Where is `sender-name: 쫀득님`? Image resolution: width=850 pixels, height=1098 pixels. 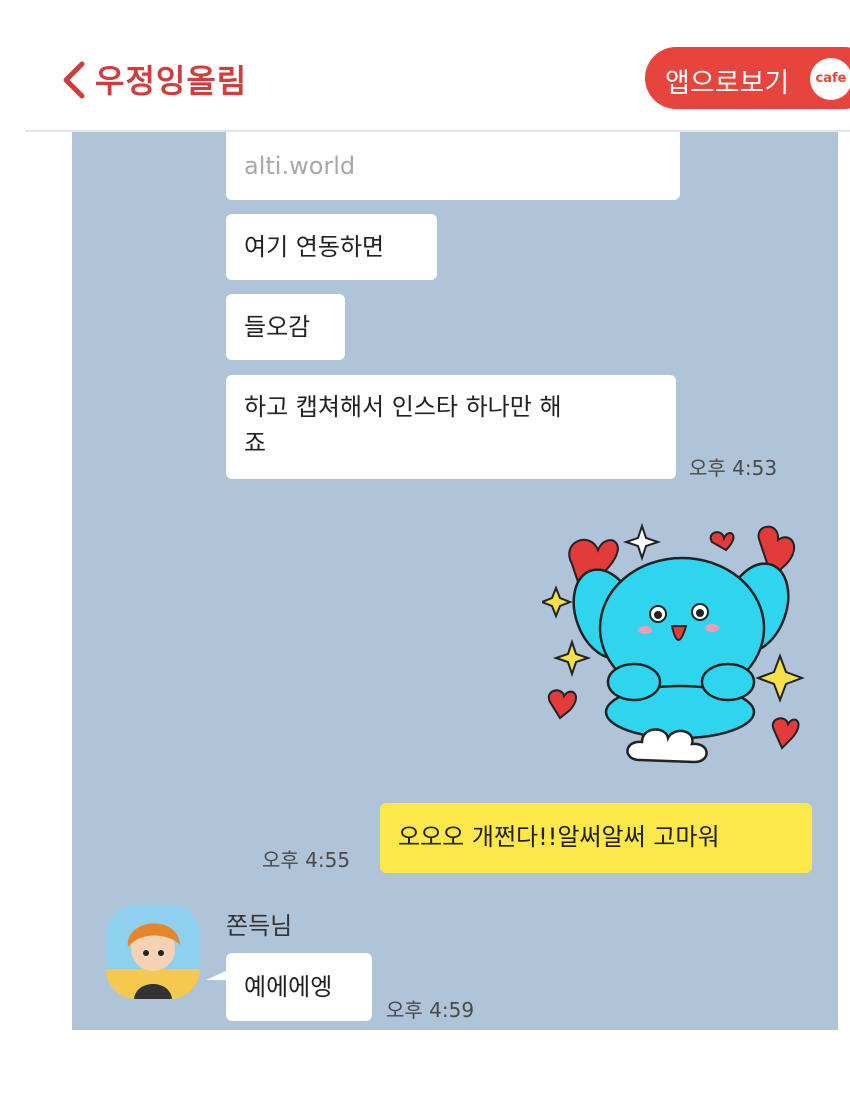
sender-name: 쫀득님 is located at coordinates (259, 926).